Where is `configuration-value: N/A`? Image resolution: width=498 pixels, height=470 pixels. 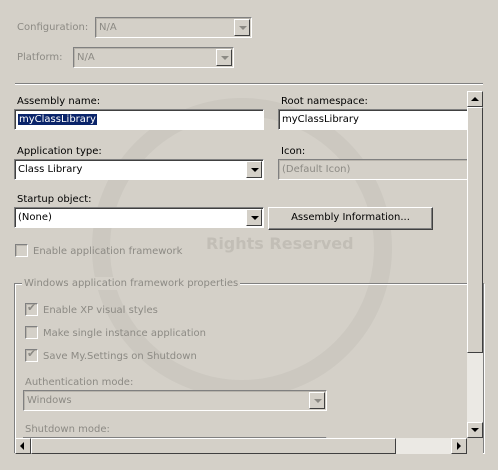 configuration-value: N/A is located at coordinates (108, 27).